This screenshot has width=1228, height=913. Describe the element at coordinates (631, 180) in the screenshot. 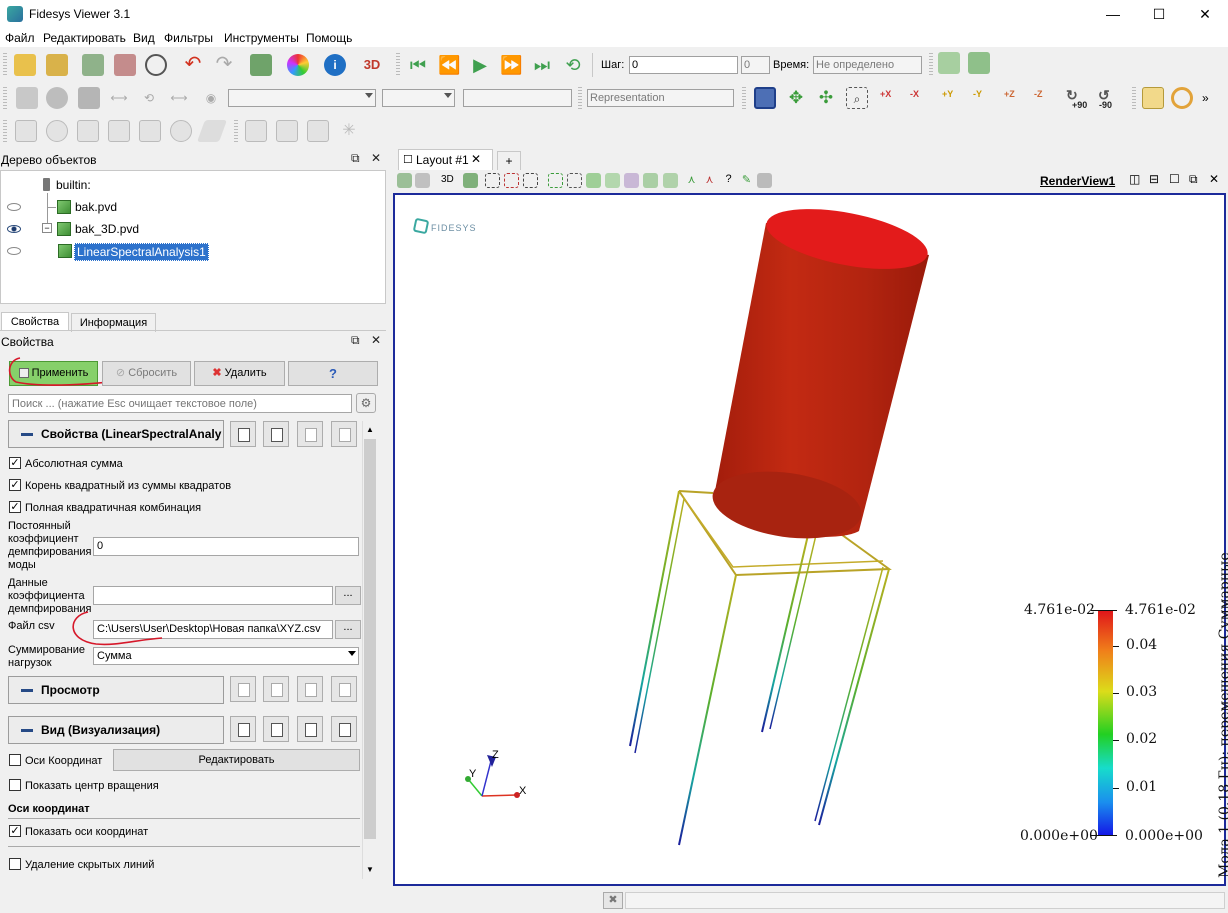

I see `hover-points-icon` at that location.